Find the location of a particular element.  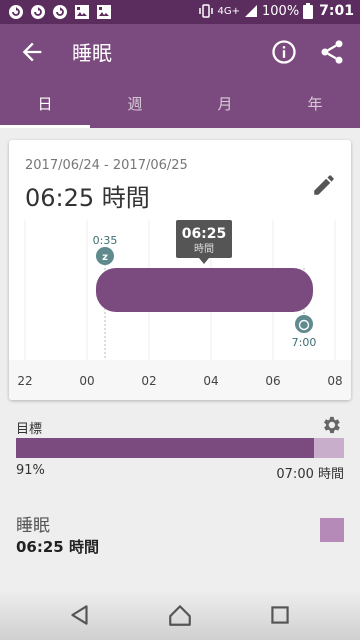

system-status: 4G+ 100% 7:01 is located at coordinates (276, 11).